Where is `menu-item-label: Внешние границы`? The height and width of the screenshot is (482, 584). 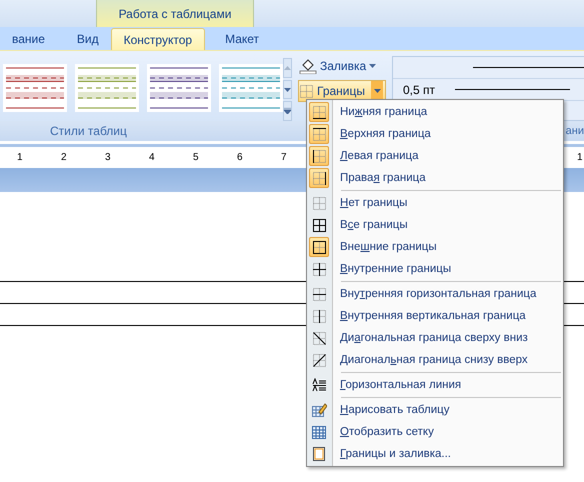
menu-item-label: Внешние границы is located at coordinates (388, 247).